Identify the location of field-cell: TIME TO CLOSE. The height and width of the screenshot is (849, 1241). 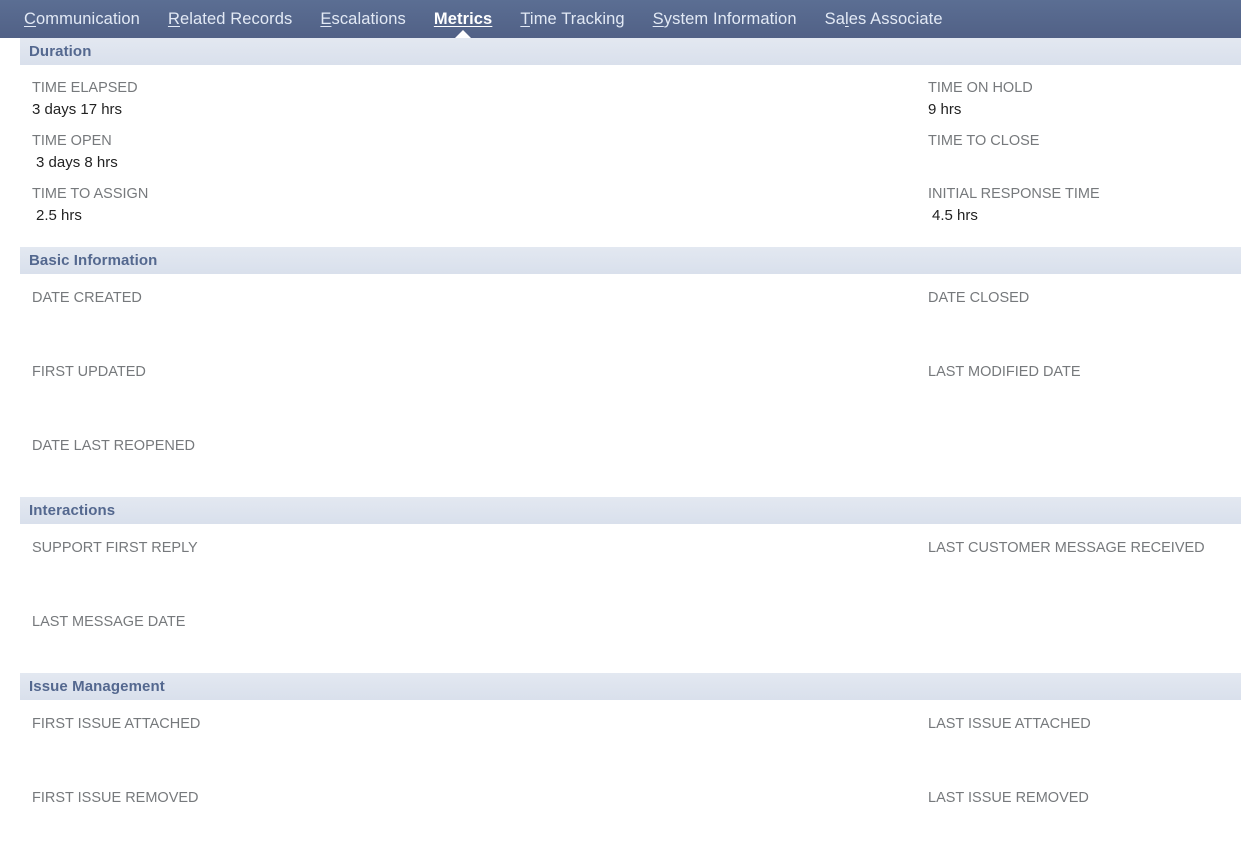
(1084, 152).